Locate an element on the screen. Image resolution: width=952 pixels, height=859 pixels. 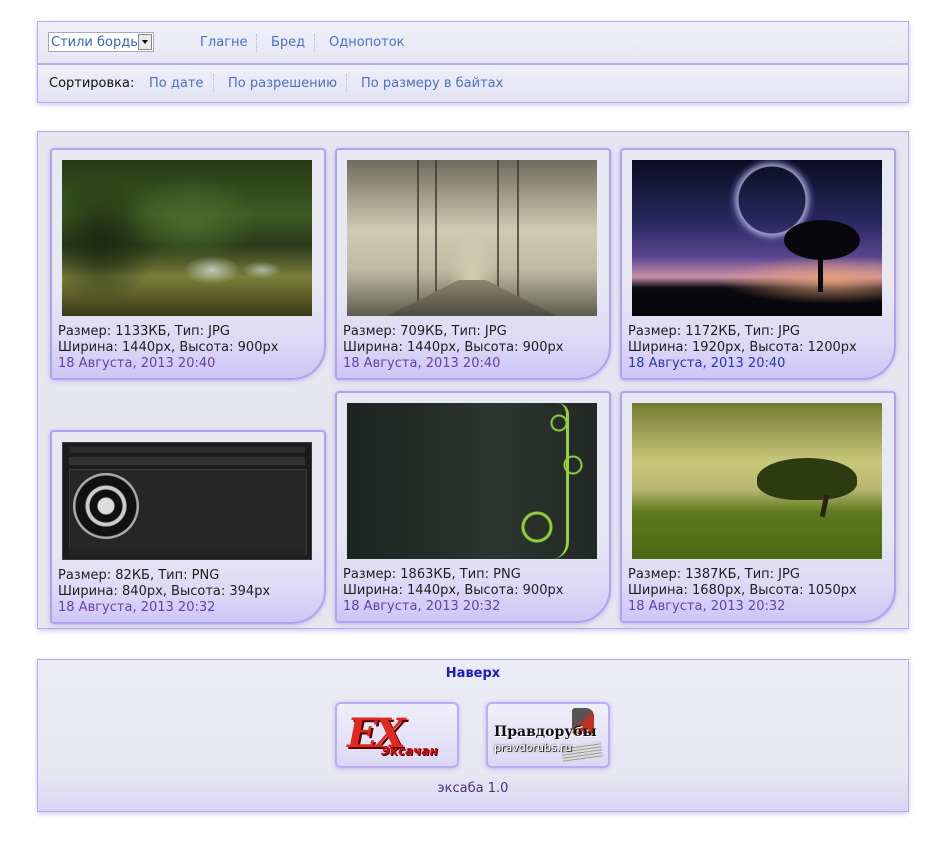
pravdorubs-logo-url: pravdorubs.ru is located at coordinates (533, 747).